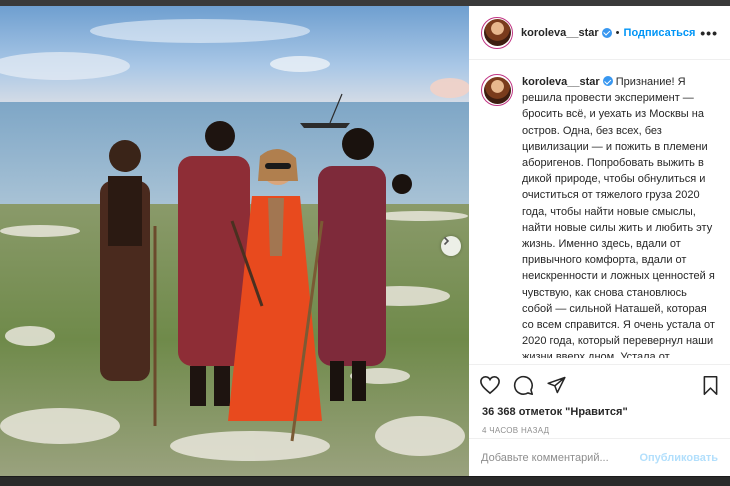 This screenshot has width=730, height=486. What do you see at coordinates (601, 412) in the screenshot?
I see `likes-count: 36 368 отметок "Нравится"` at bounding box center [601, 412].